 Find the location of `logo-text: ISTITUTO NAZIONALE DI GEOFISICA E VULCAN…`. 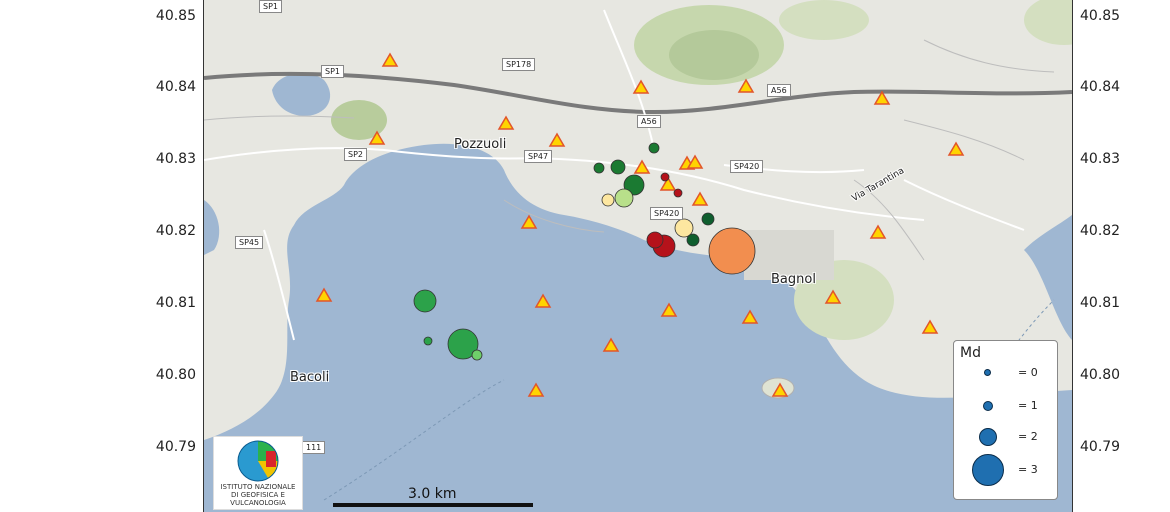

logo-text: ISTITUTO NAZIONALE DI GEOFISICA E VULCAN… is located at coordinates (258, 495).